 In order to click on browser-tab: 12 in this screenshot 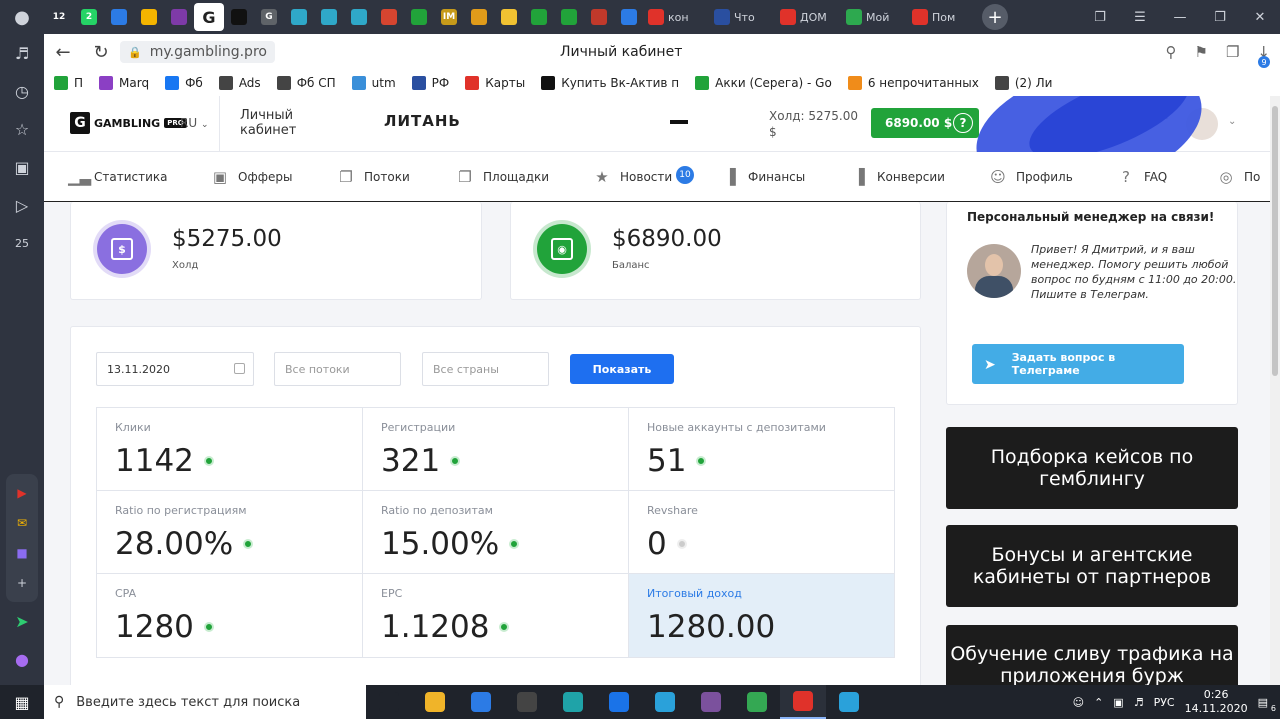, I will do `click(59, 17)`.